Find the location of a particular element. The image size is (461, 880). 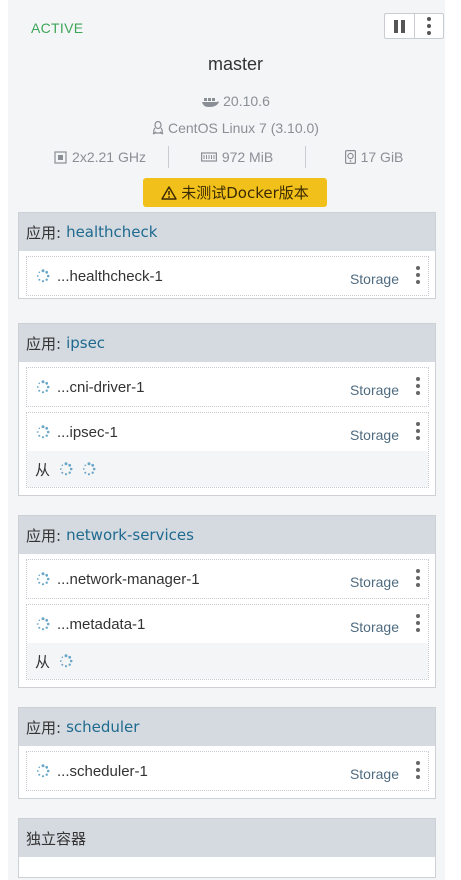

docker-version-row: 20.10.6 is located at coordinates (234, 101).